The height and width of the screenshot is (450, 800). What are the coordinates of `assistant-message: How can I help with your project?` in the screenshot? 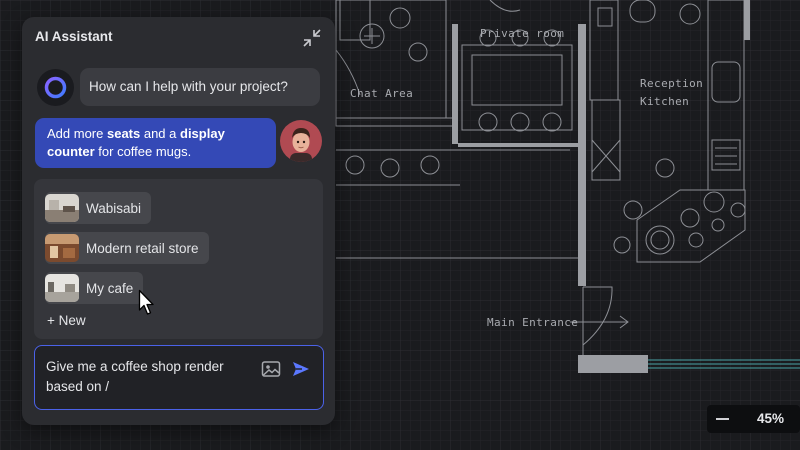 It's located at (200, 87).